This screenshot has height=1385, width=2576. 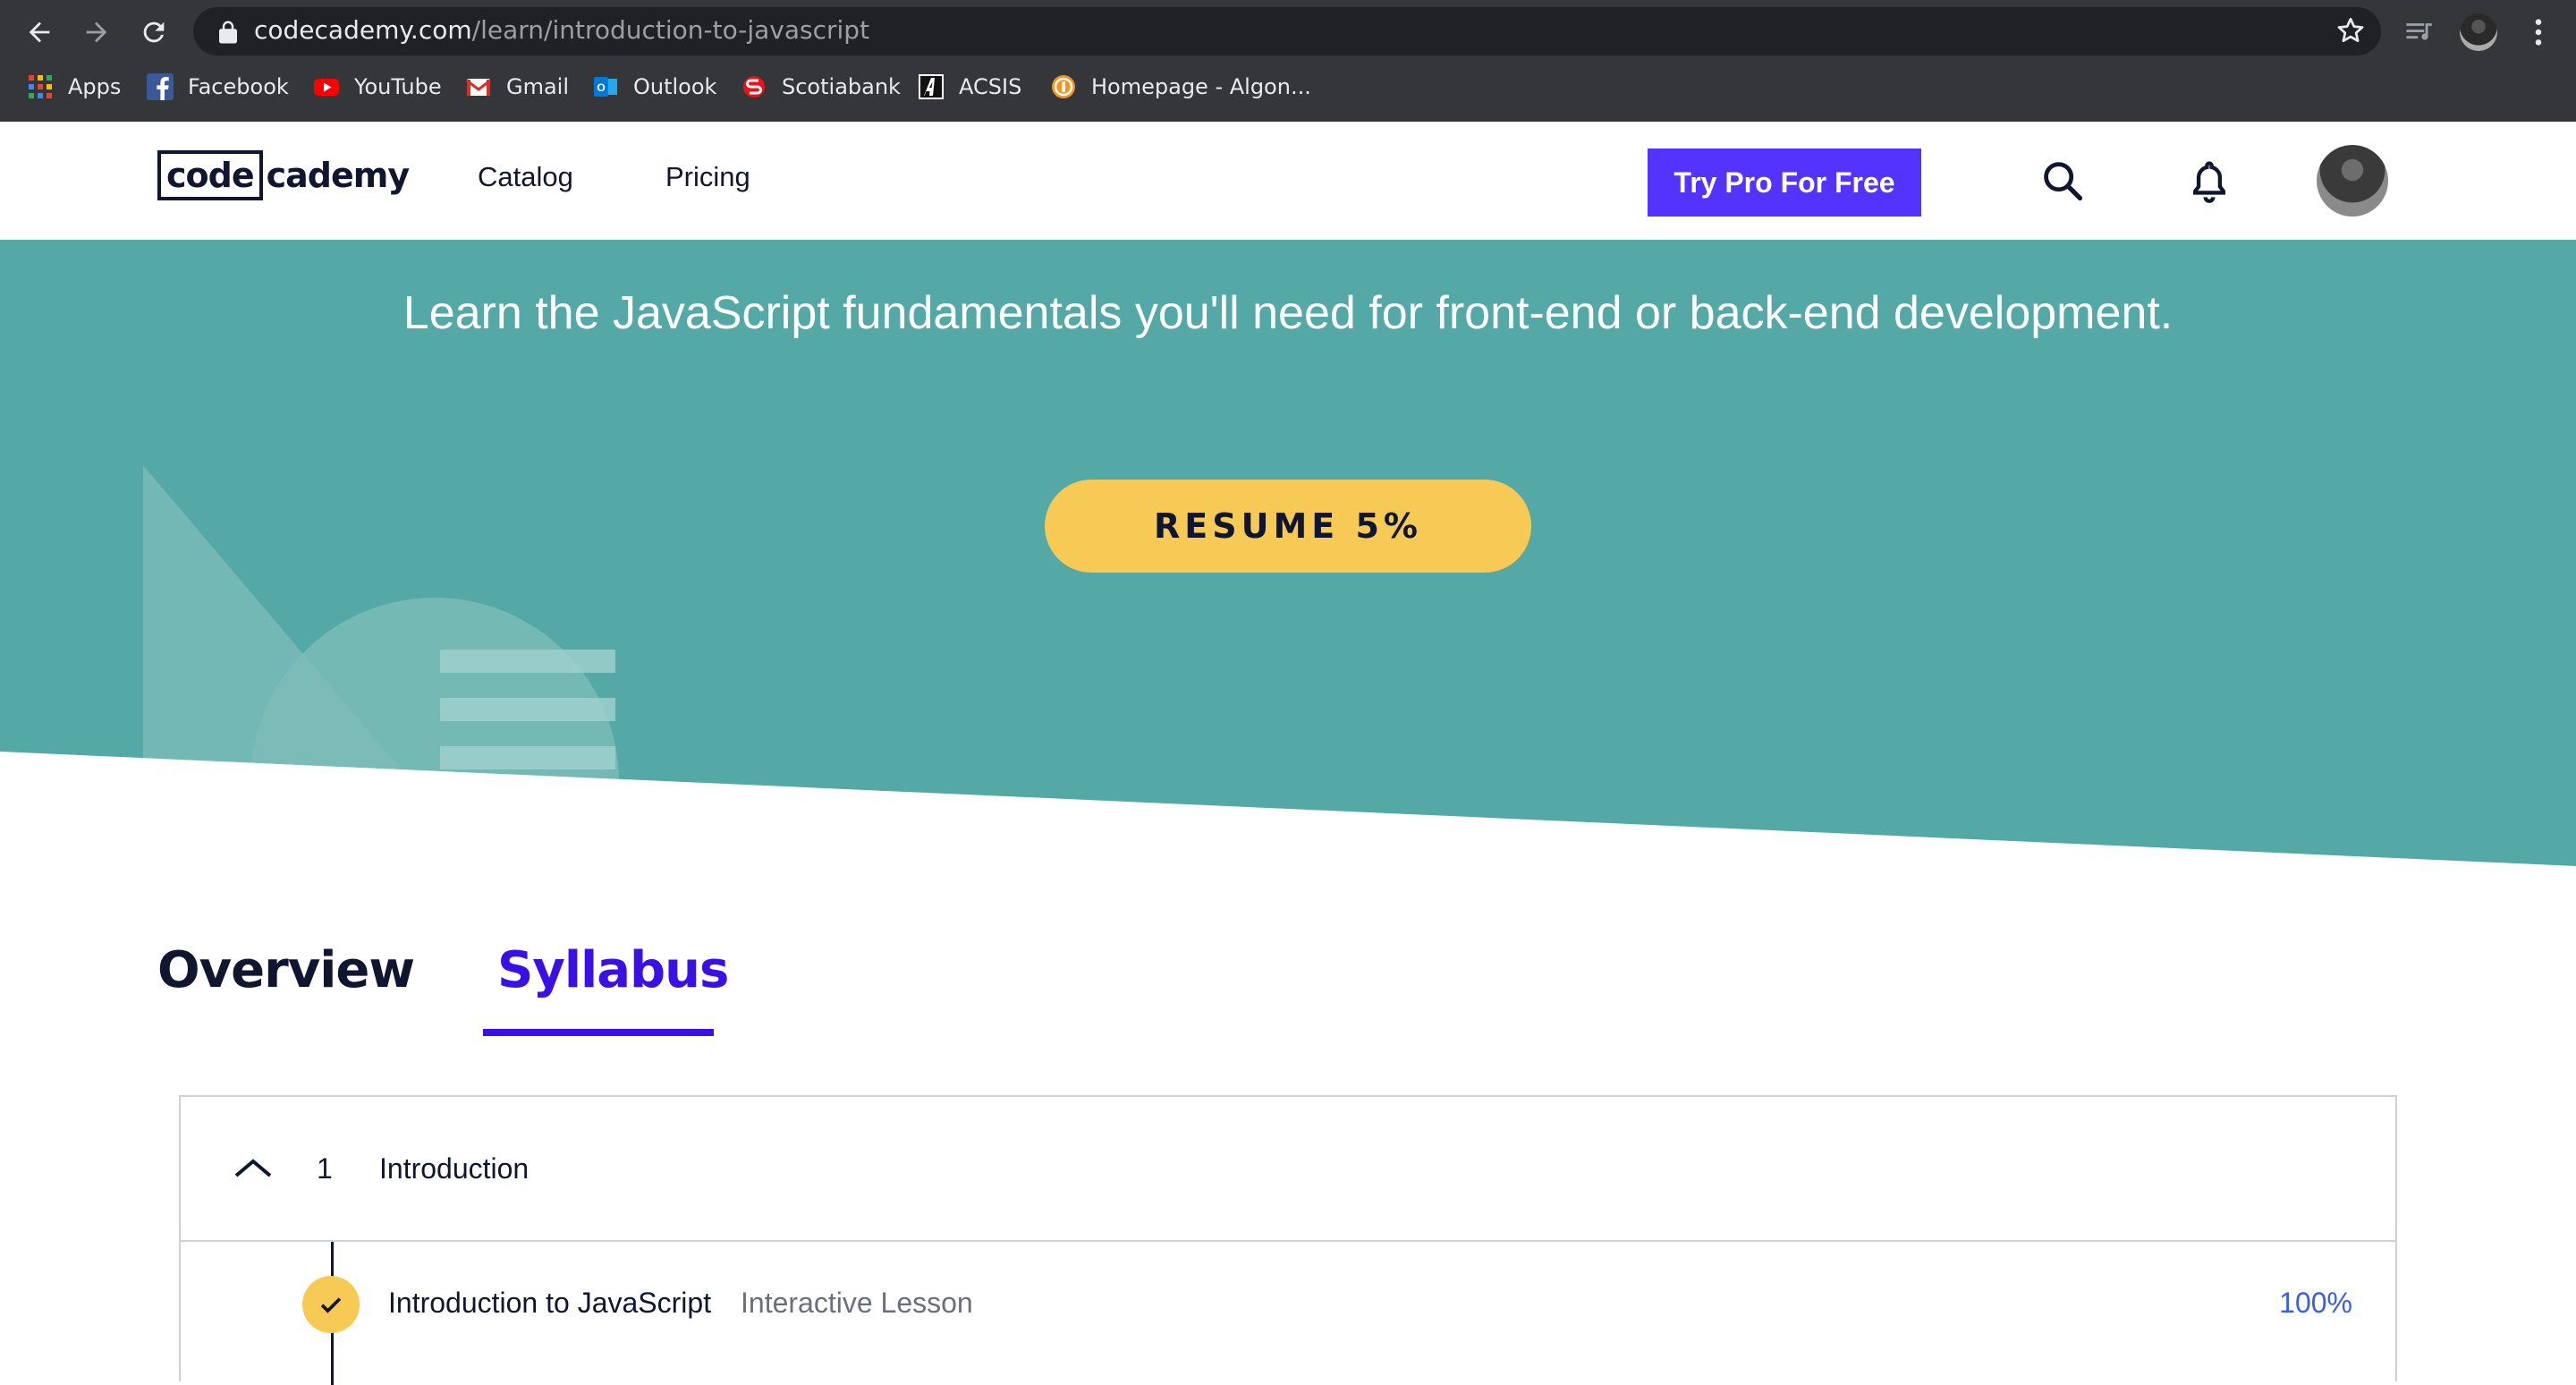 I want to click on playlist-icon, so click(x=2419, y=31).